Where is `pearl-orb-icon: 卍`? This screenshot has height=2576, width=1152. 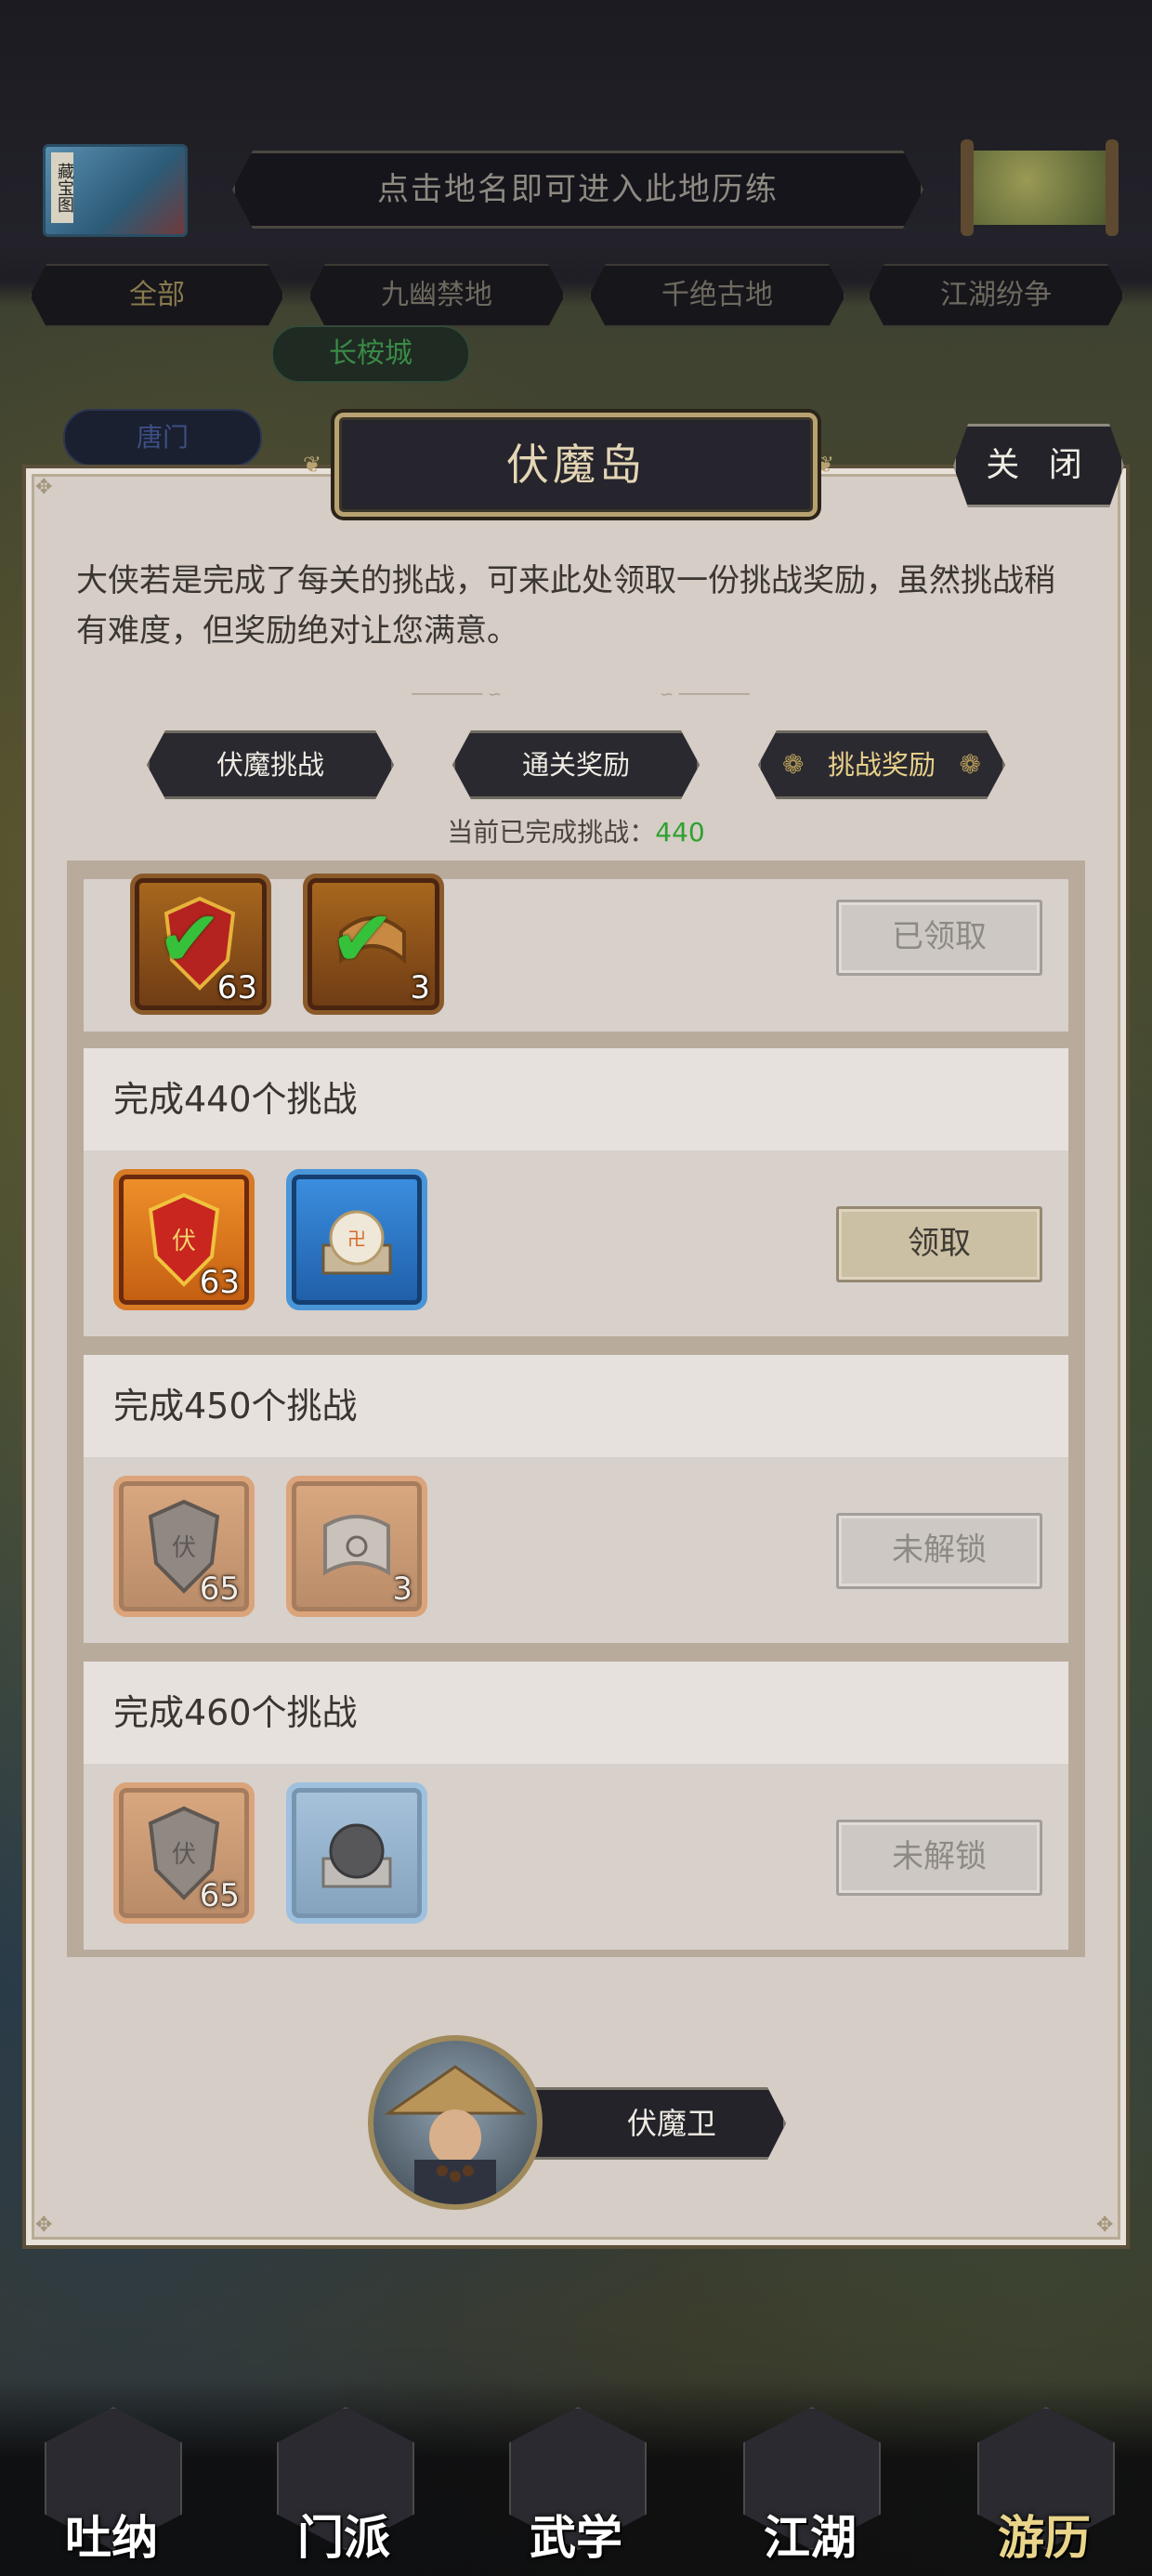
pearl-orb-icon: 卍 is located at coordinates (356, 1239).